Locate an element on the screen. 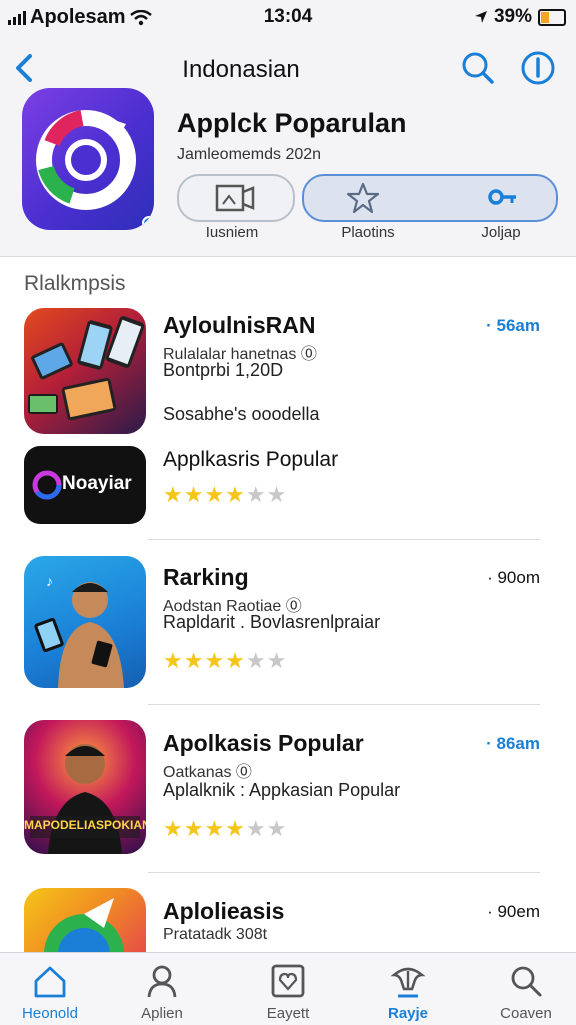 This screenshot has height=1025, width=576. item-size: · 90em is located at coordinates (513, 911).